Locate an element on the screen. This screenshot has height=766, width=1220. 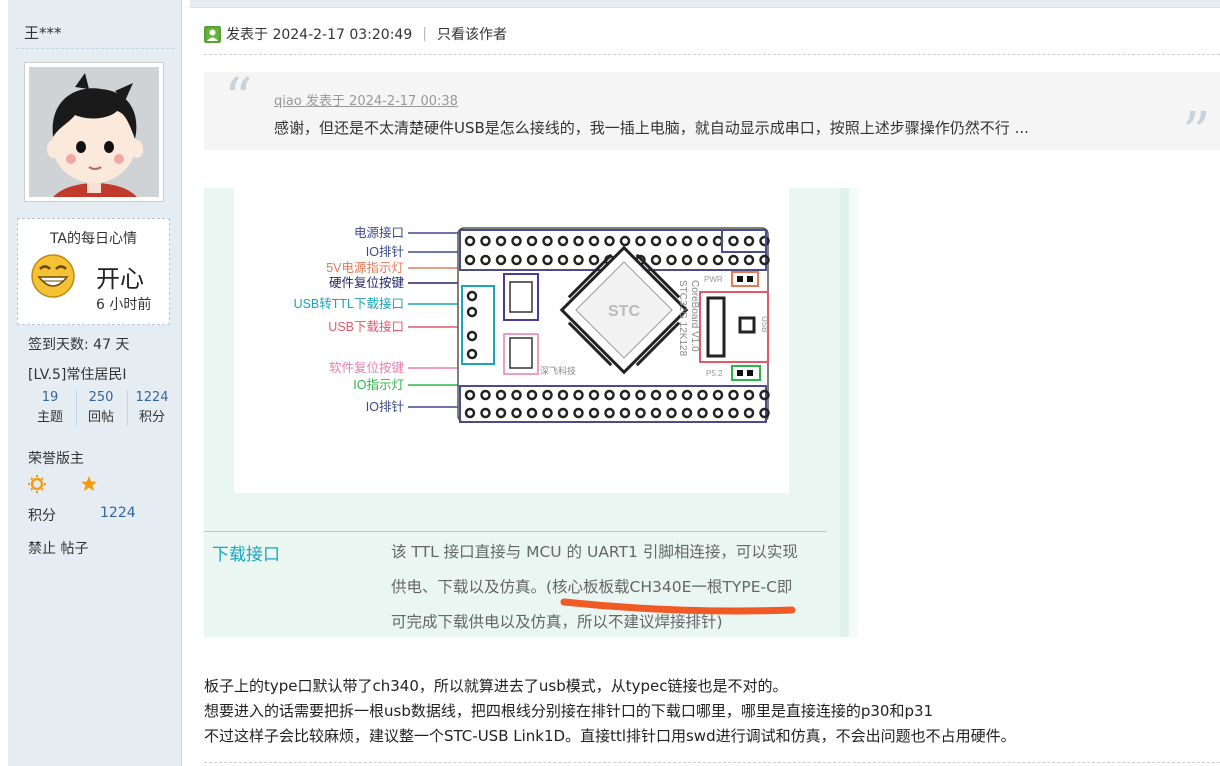
daily-mood-box: TA的每日心情 开心 6 小时前 is located at coordinates (93, 271).